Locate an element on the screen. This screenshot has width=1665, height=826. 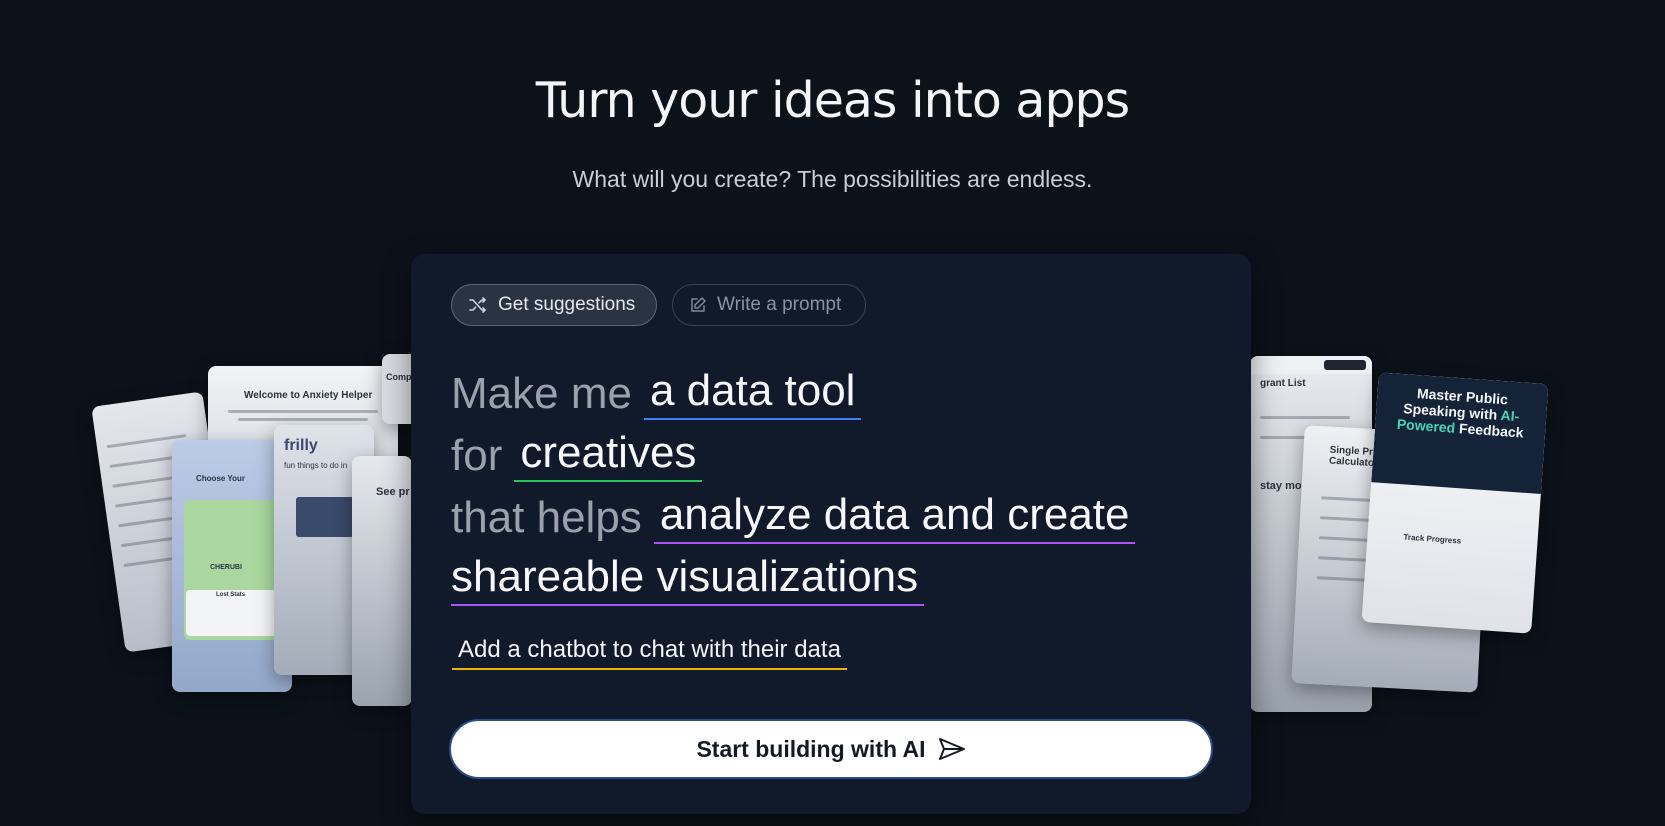
prompt-prefix: Make me is located at coordinates (541, 393).